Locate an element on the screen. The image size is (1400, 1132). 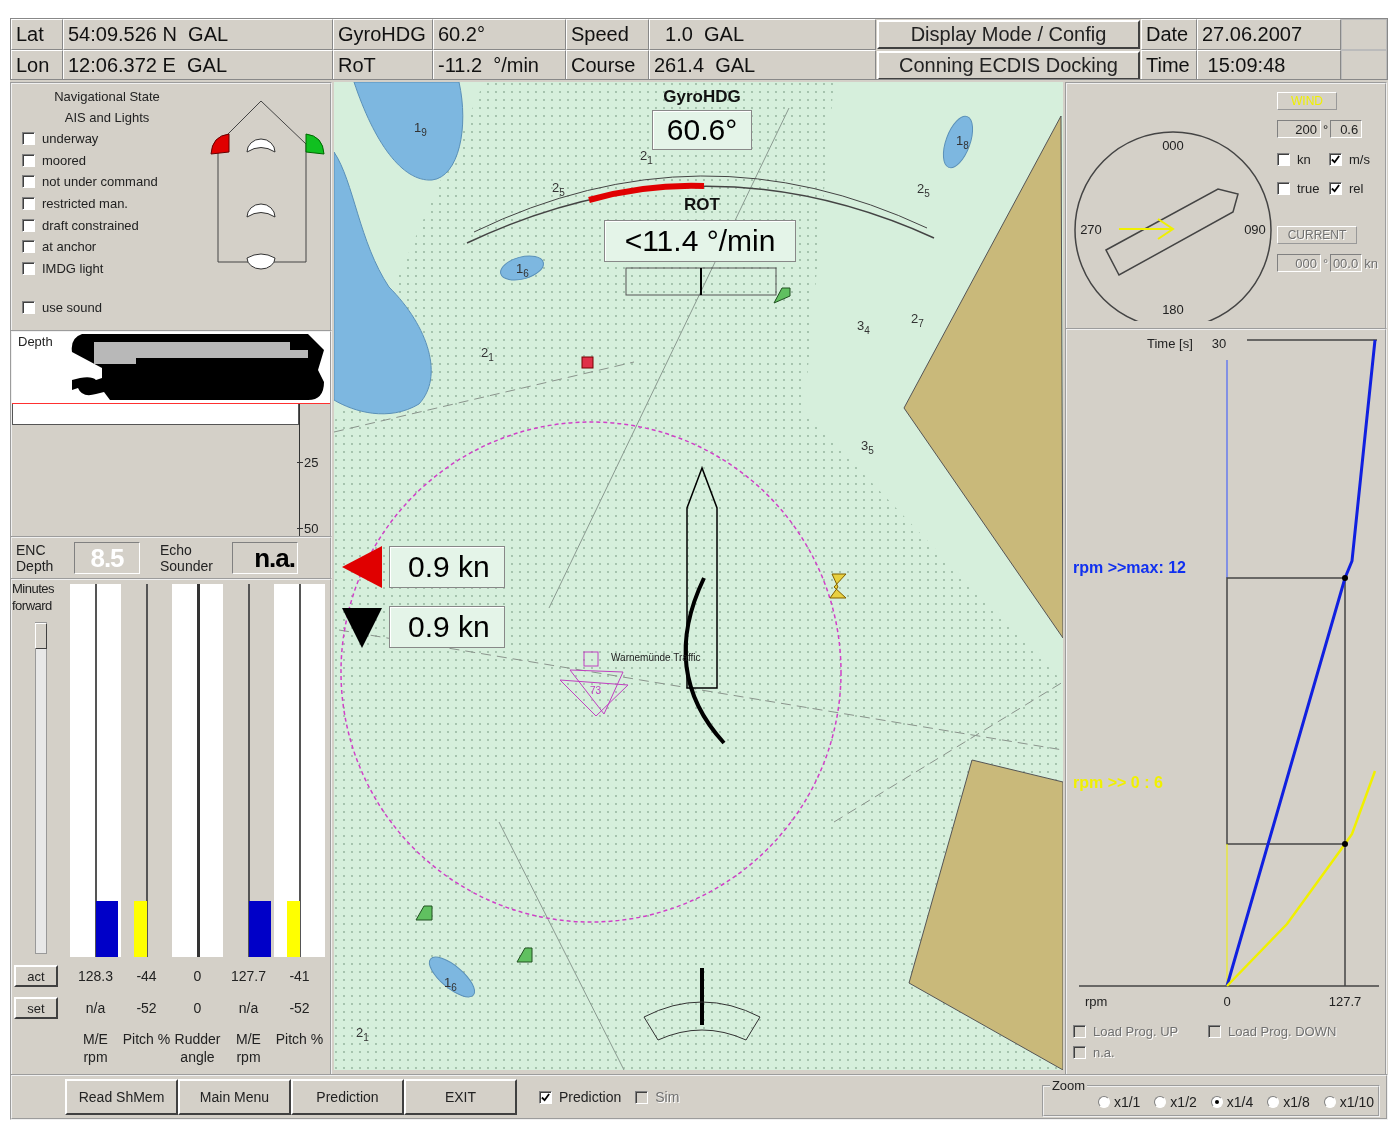
echo-sounder-value: n.a. is located at coordinates (265, 558).